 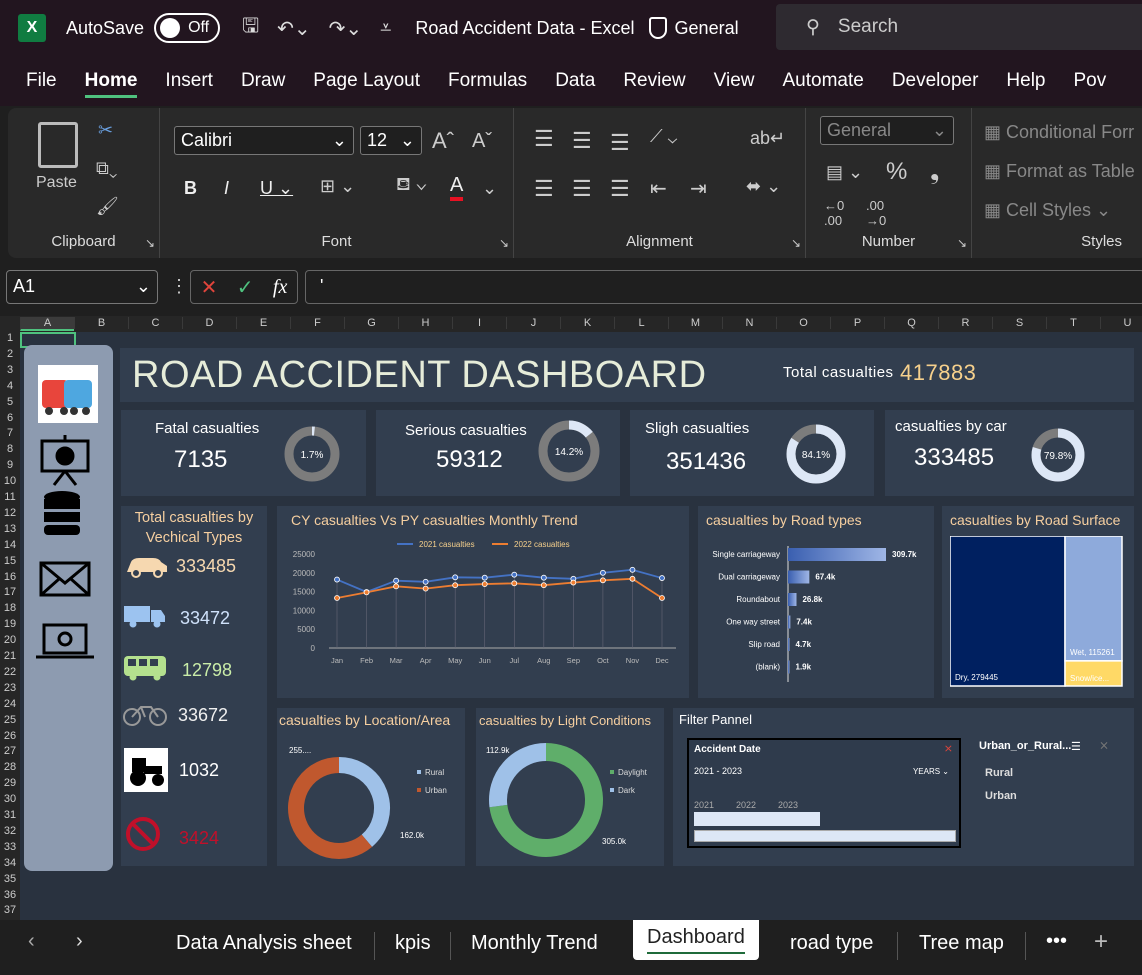 I want to click on more-icon: ⋮, so click(x=179, y=286).